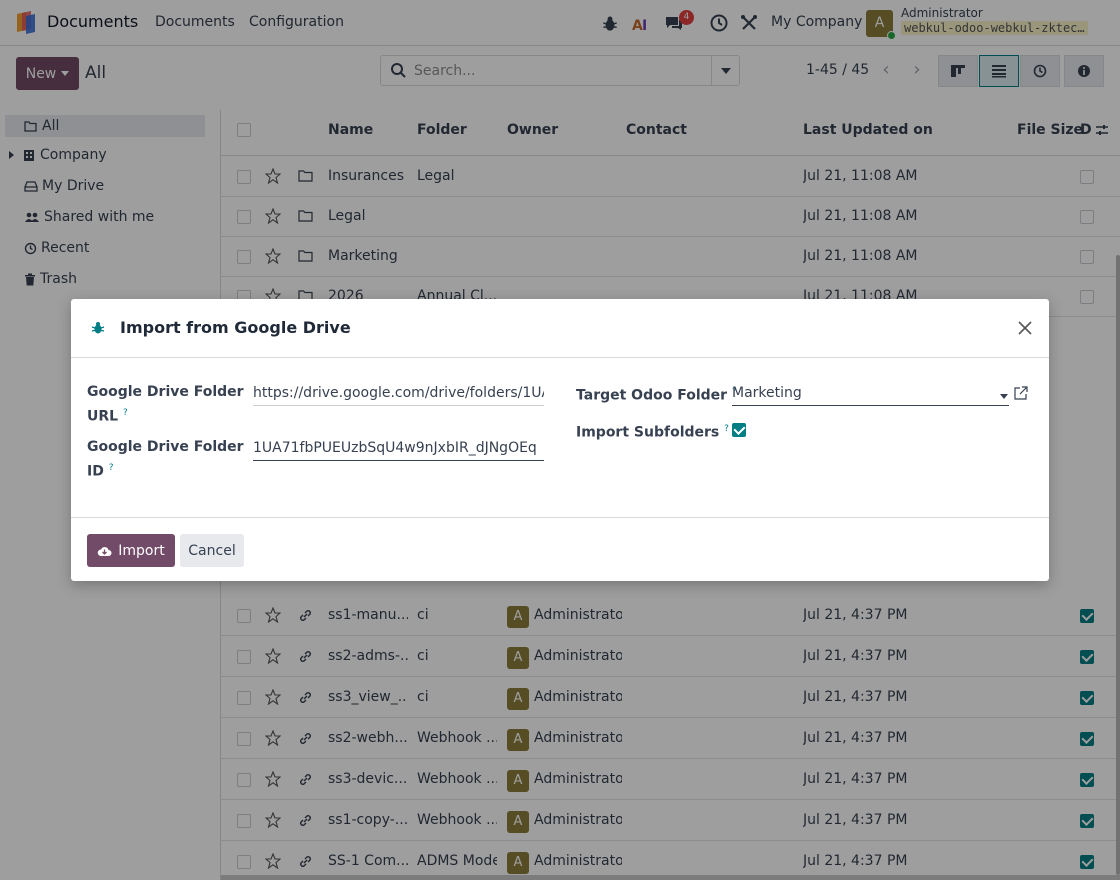 The image size is (1120, 880). I want to click on label-text: Target Odoo Folder, so click(652, 395).